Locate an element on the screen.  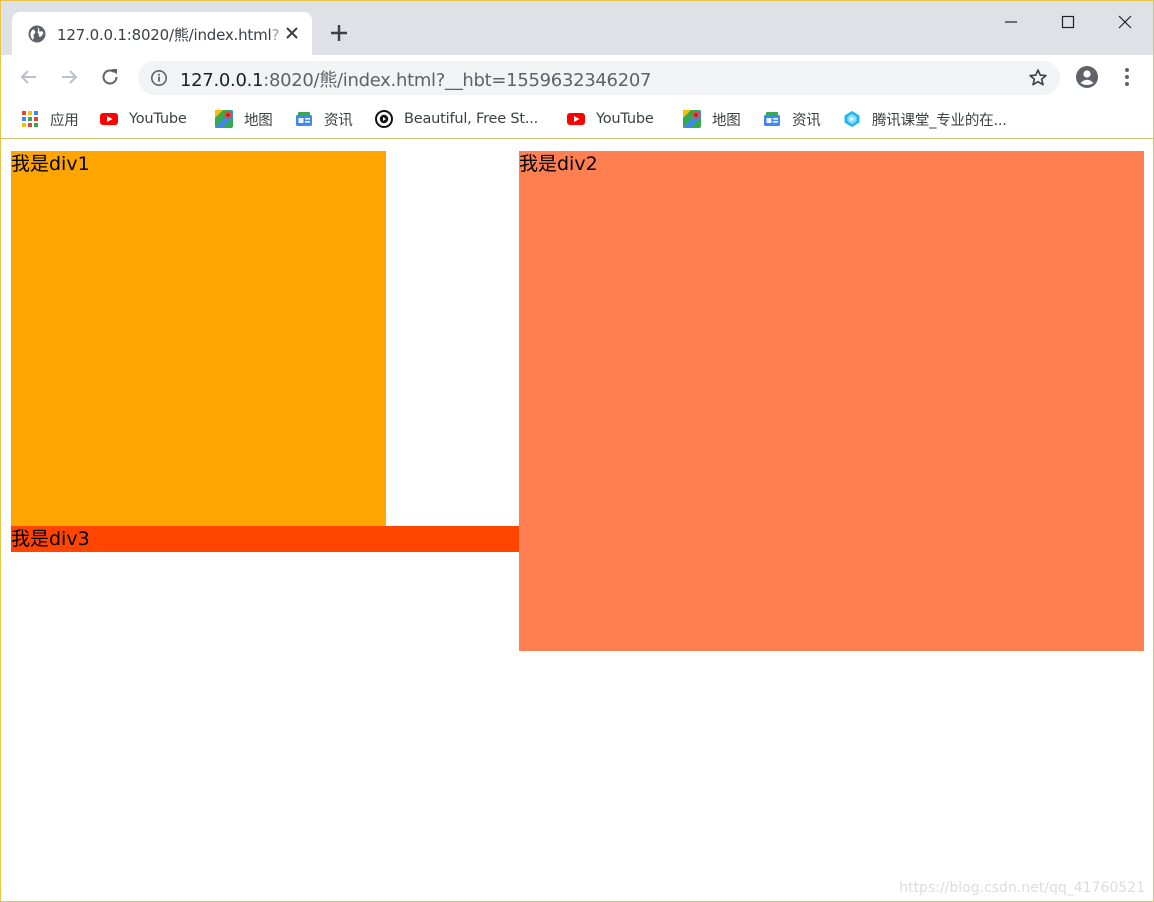
tencent-classroom-icon is located at coordinates (852, 119).